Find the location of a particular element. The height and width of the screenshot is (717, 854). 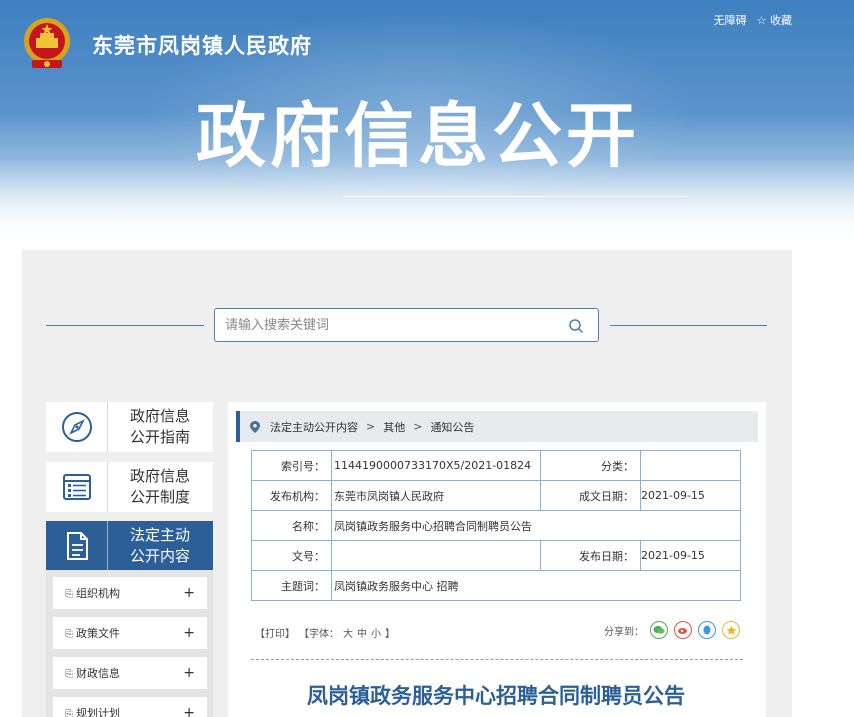

docno-label: 文号： is located at coordinates (291, 555).